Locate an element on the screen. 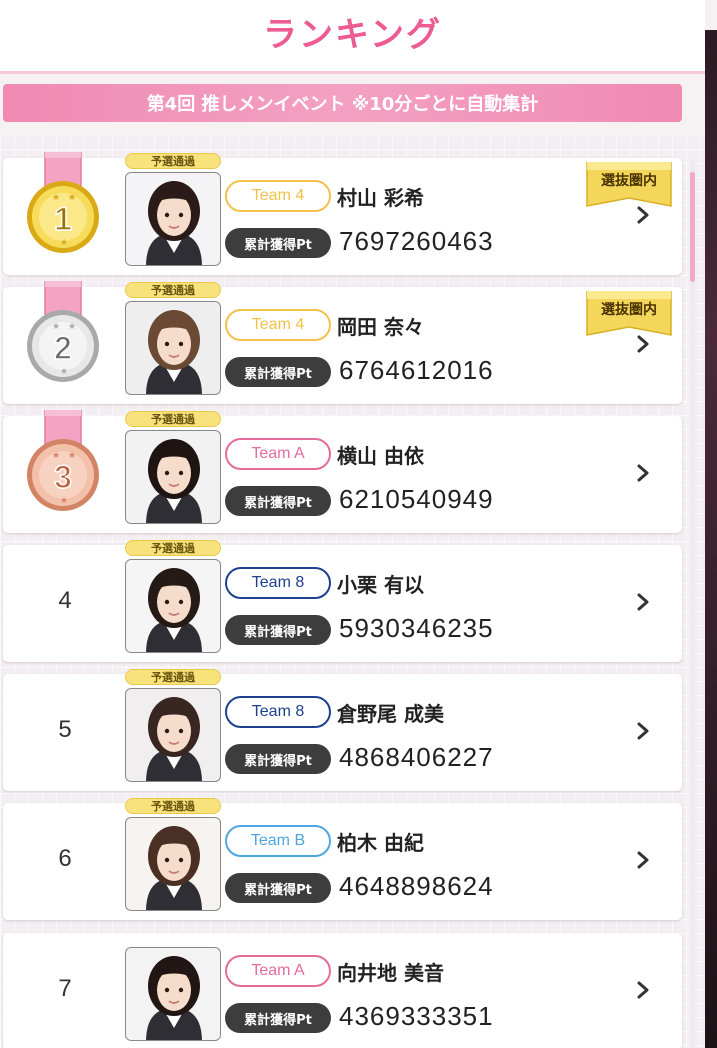 This screenshot has width=717, height=1048. ranking-card: 6 予選通過 Team B 柏木 由紀 累計獲得Pt 4648898624 is located at coordinates (342, 859).